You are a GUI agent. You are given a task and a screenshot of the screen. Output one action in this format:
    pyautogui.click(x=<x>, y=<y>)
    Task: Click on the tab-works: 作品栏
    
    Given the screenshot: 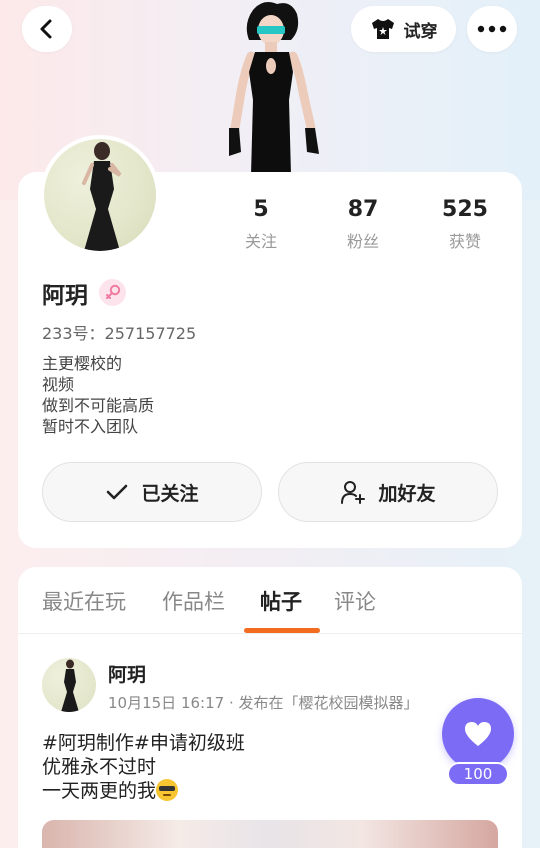 What is the action you would take?
    pyautogui.click(x=193, y=601)
    